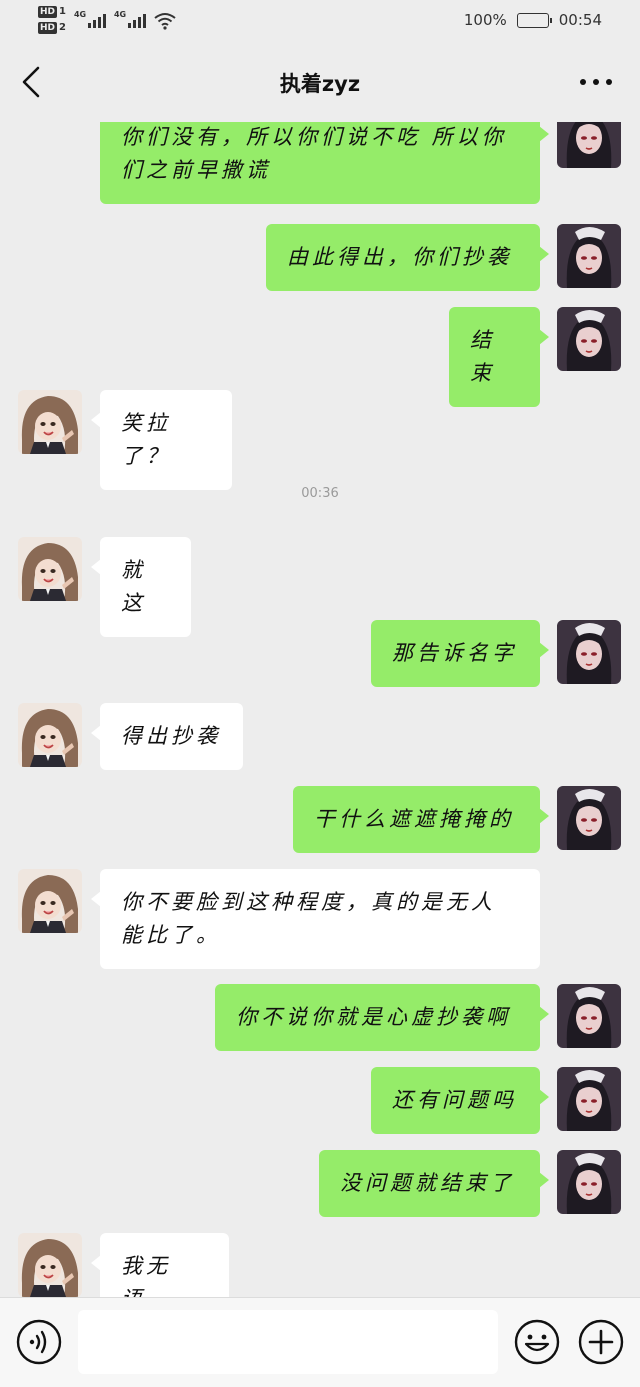 This screenshot has width=640, height=1387. Describe the element at coordinates (601, 1342) in the screenshot. I see `plus-icon` at that location.